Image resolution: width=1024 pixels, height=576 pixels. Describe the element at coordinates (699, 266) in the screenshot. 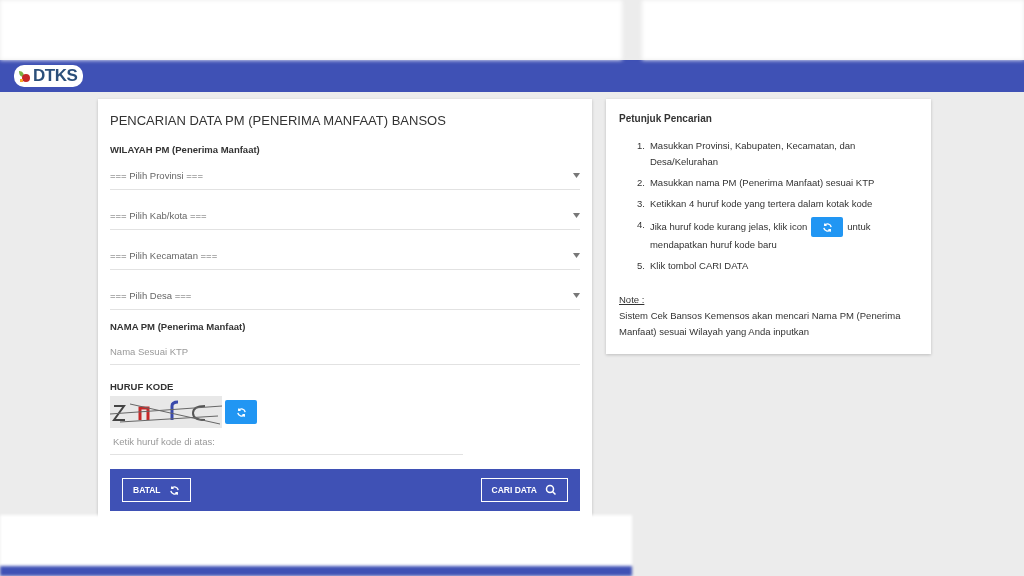

I see `step-text: Klik tombol CARI DATA` at that location.